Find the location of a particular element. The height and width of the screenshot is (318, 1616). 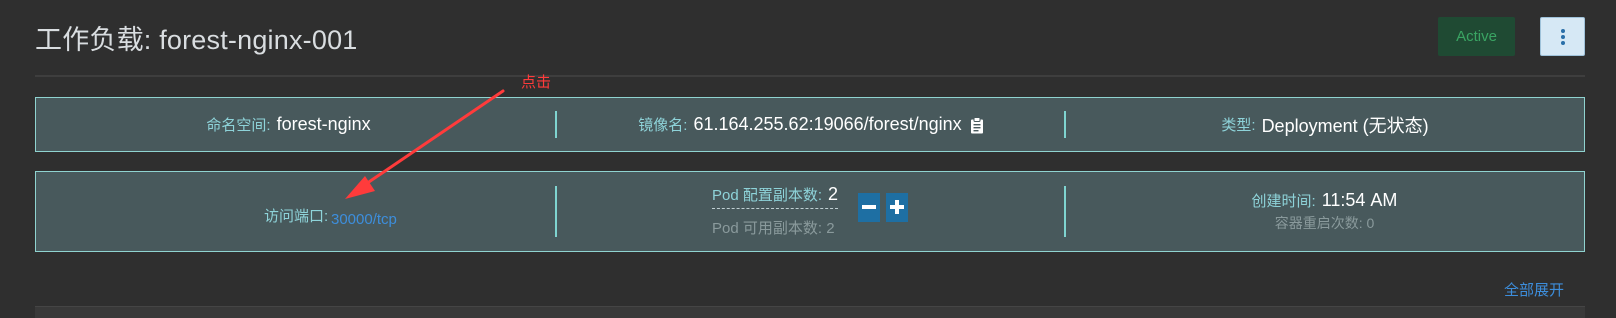

more-actions-button is located at coordinates (1562, 36).